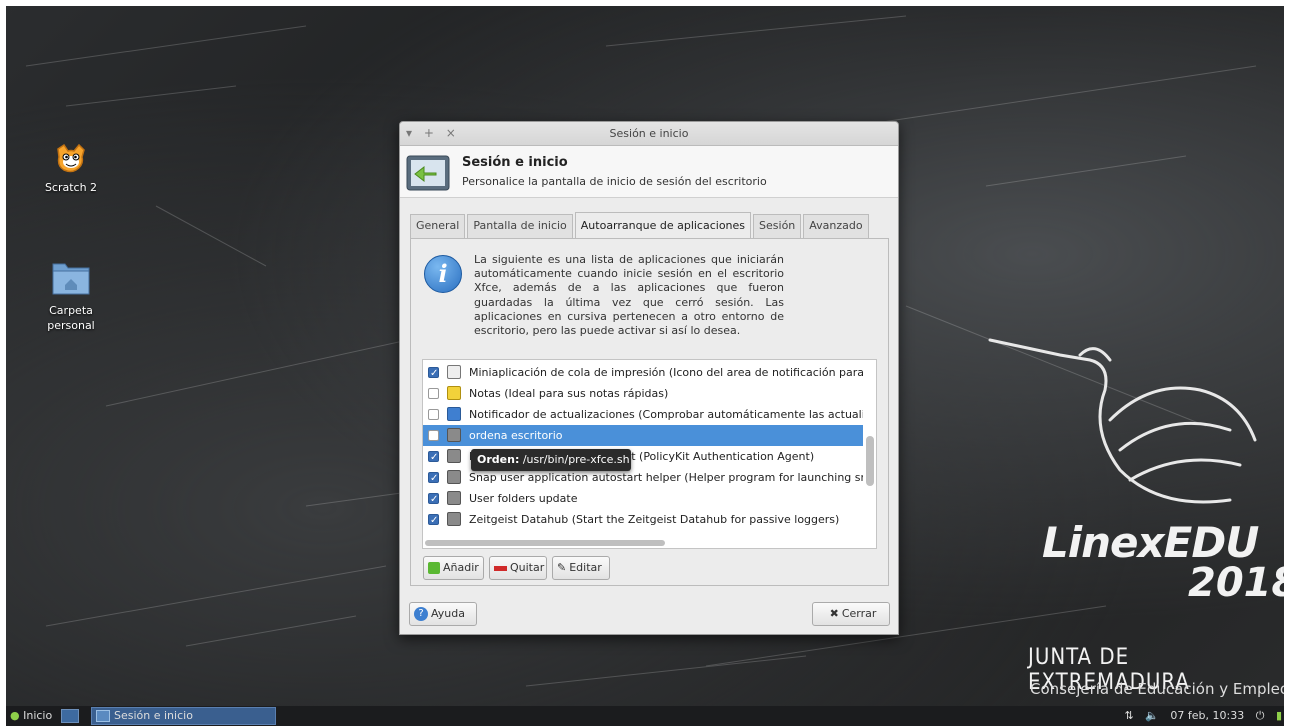 The height and width of the screenshot is (726, 1290). I want to click on add-button: Añadir, so click(453, 568).